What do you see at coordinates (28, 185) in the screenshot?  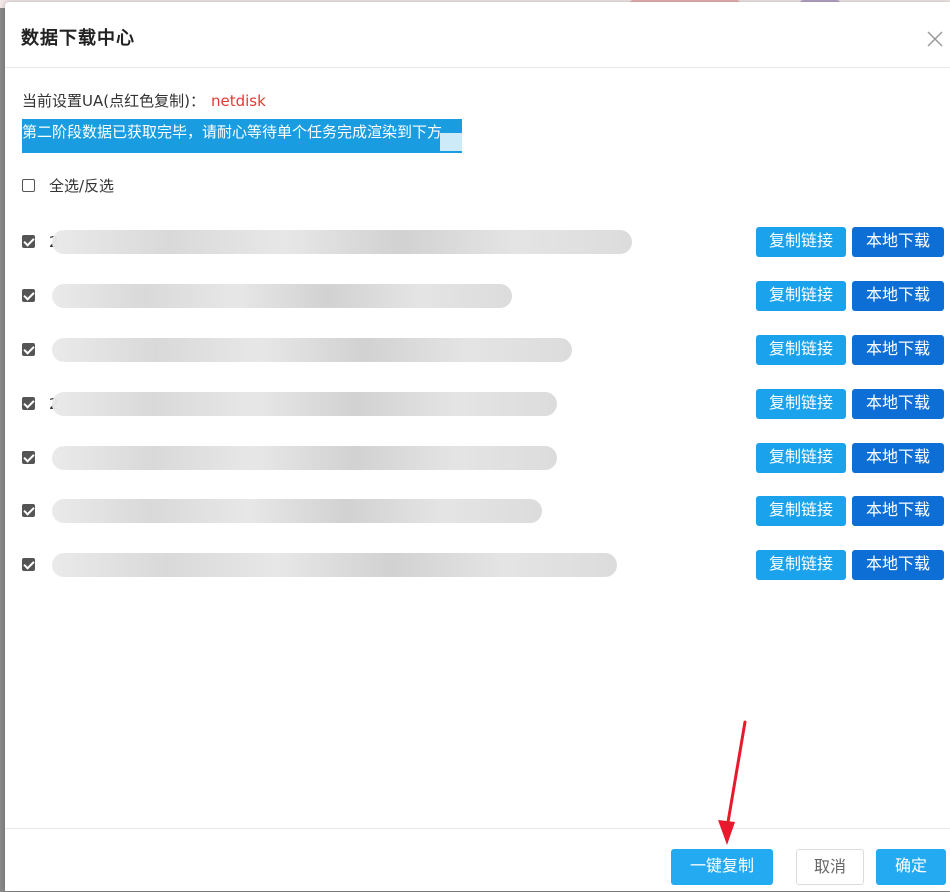 I see `select-all-checkbox` at bounding box center [28, 185].